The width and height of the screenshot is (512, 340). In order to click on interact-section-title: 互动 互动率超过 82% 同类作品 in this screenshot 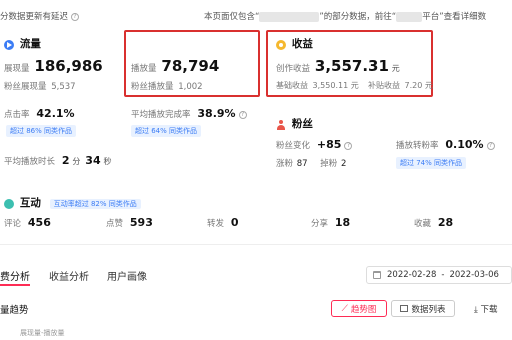, I will do `click(72, 202)`.